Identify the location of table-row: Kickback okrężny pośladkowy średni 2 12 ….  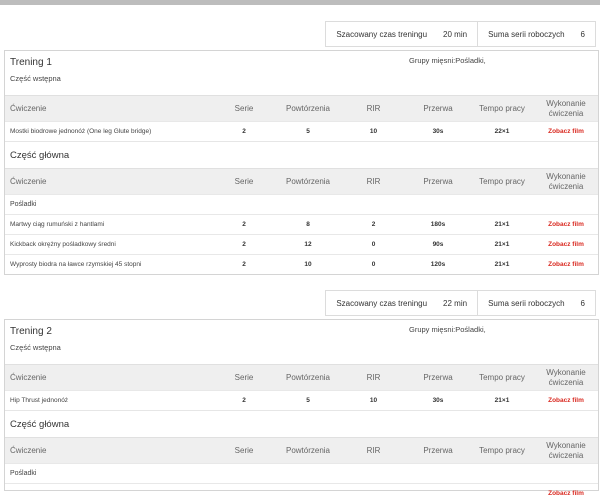
(301, 244).